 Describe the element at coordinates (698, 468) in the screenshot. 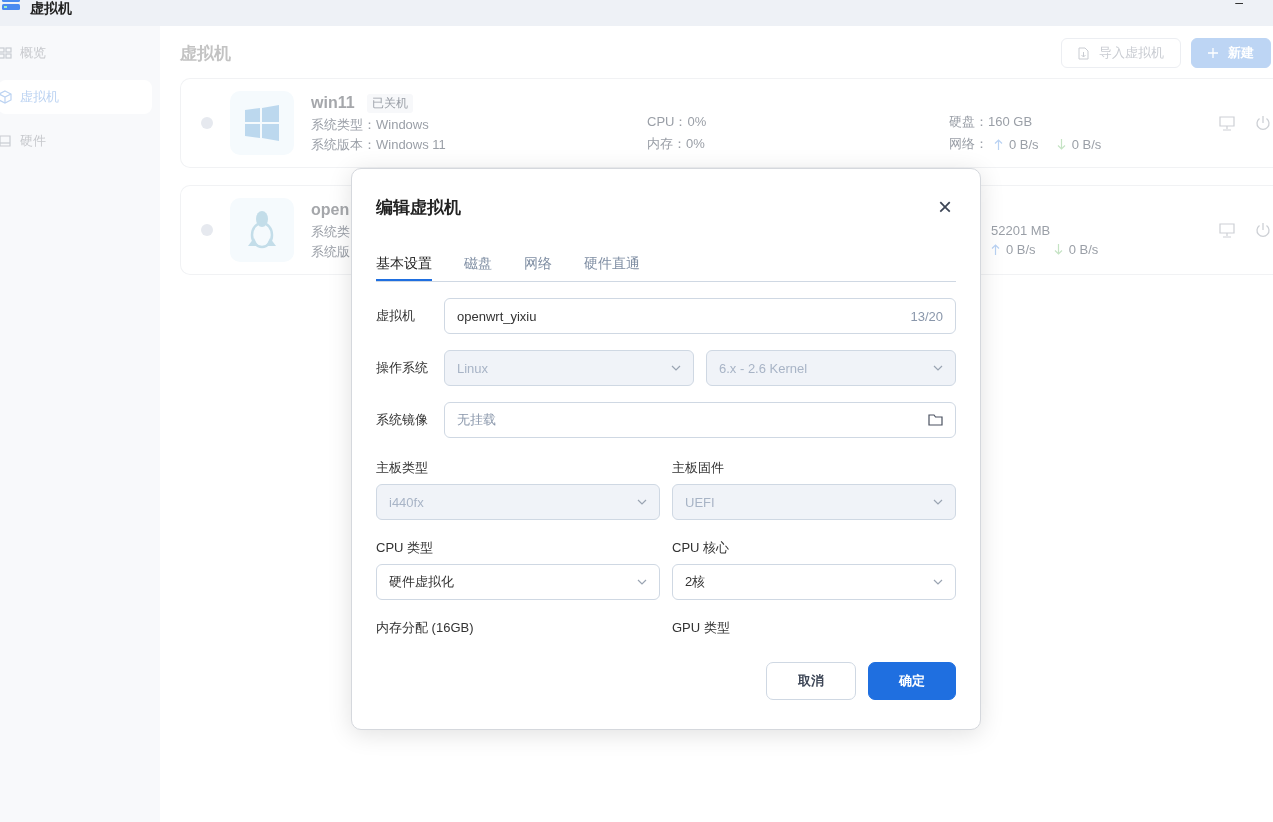

I see `field-label: 主板固件` at that location.